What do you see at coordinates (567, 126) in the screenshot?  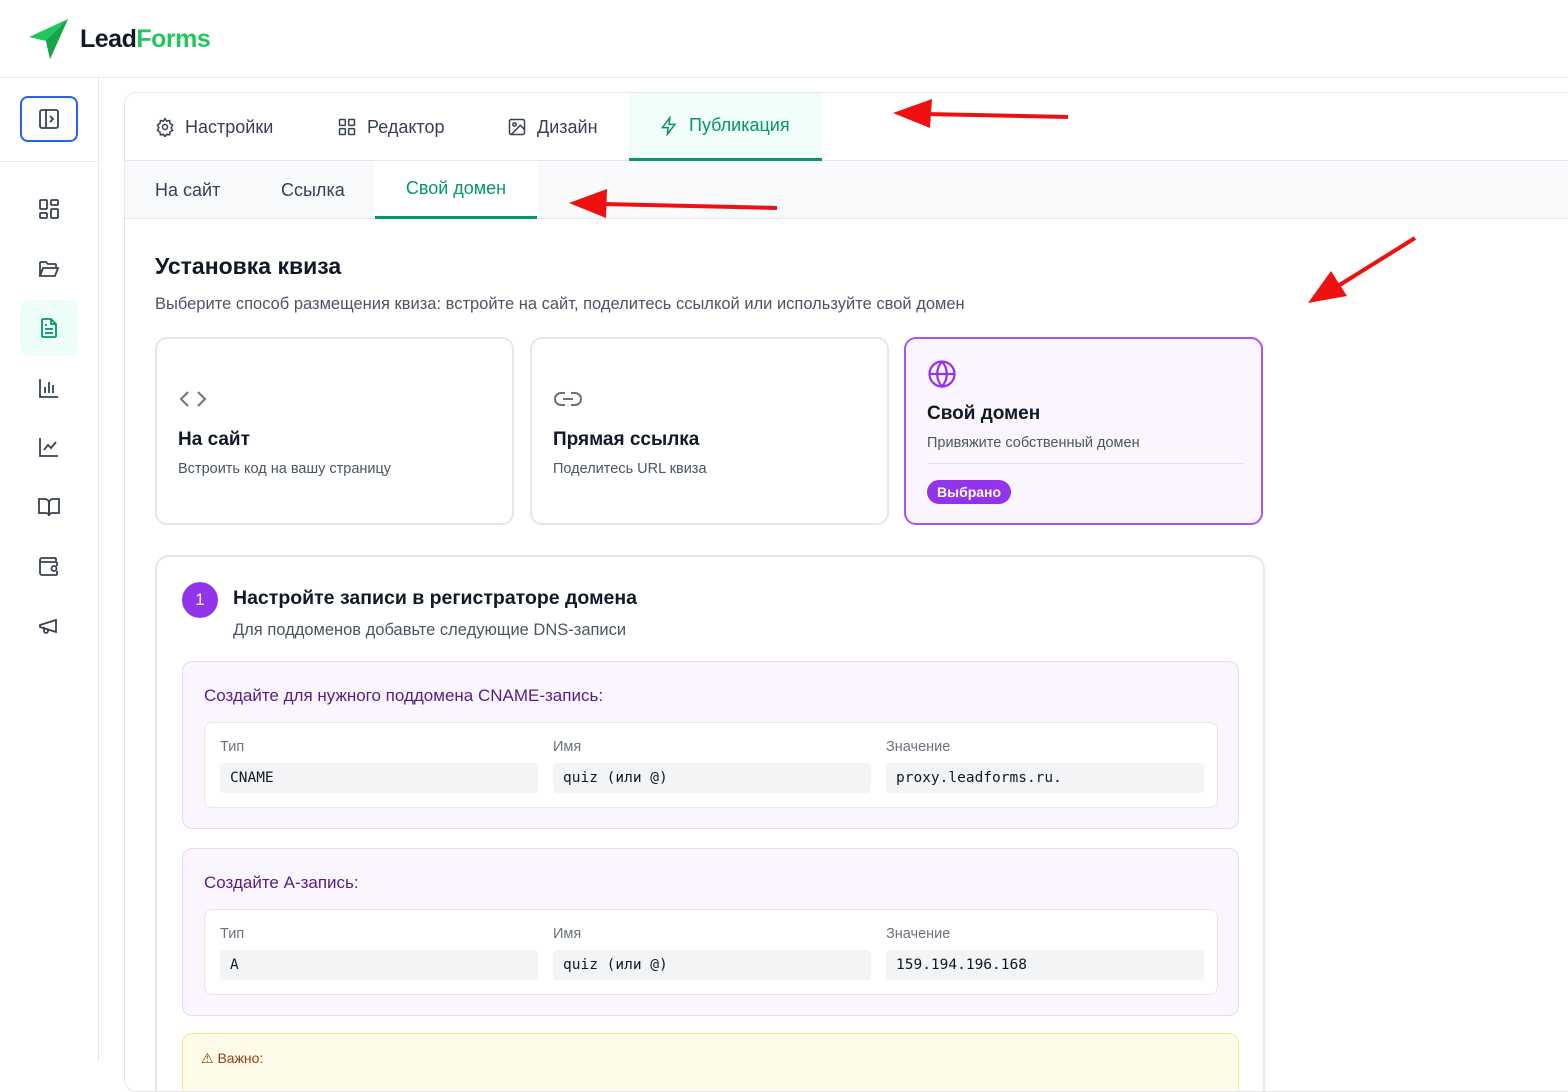 I see `tab-design-label: Дизайн` at bounding box center [567, 126].